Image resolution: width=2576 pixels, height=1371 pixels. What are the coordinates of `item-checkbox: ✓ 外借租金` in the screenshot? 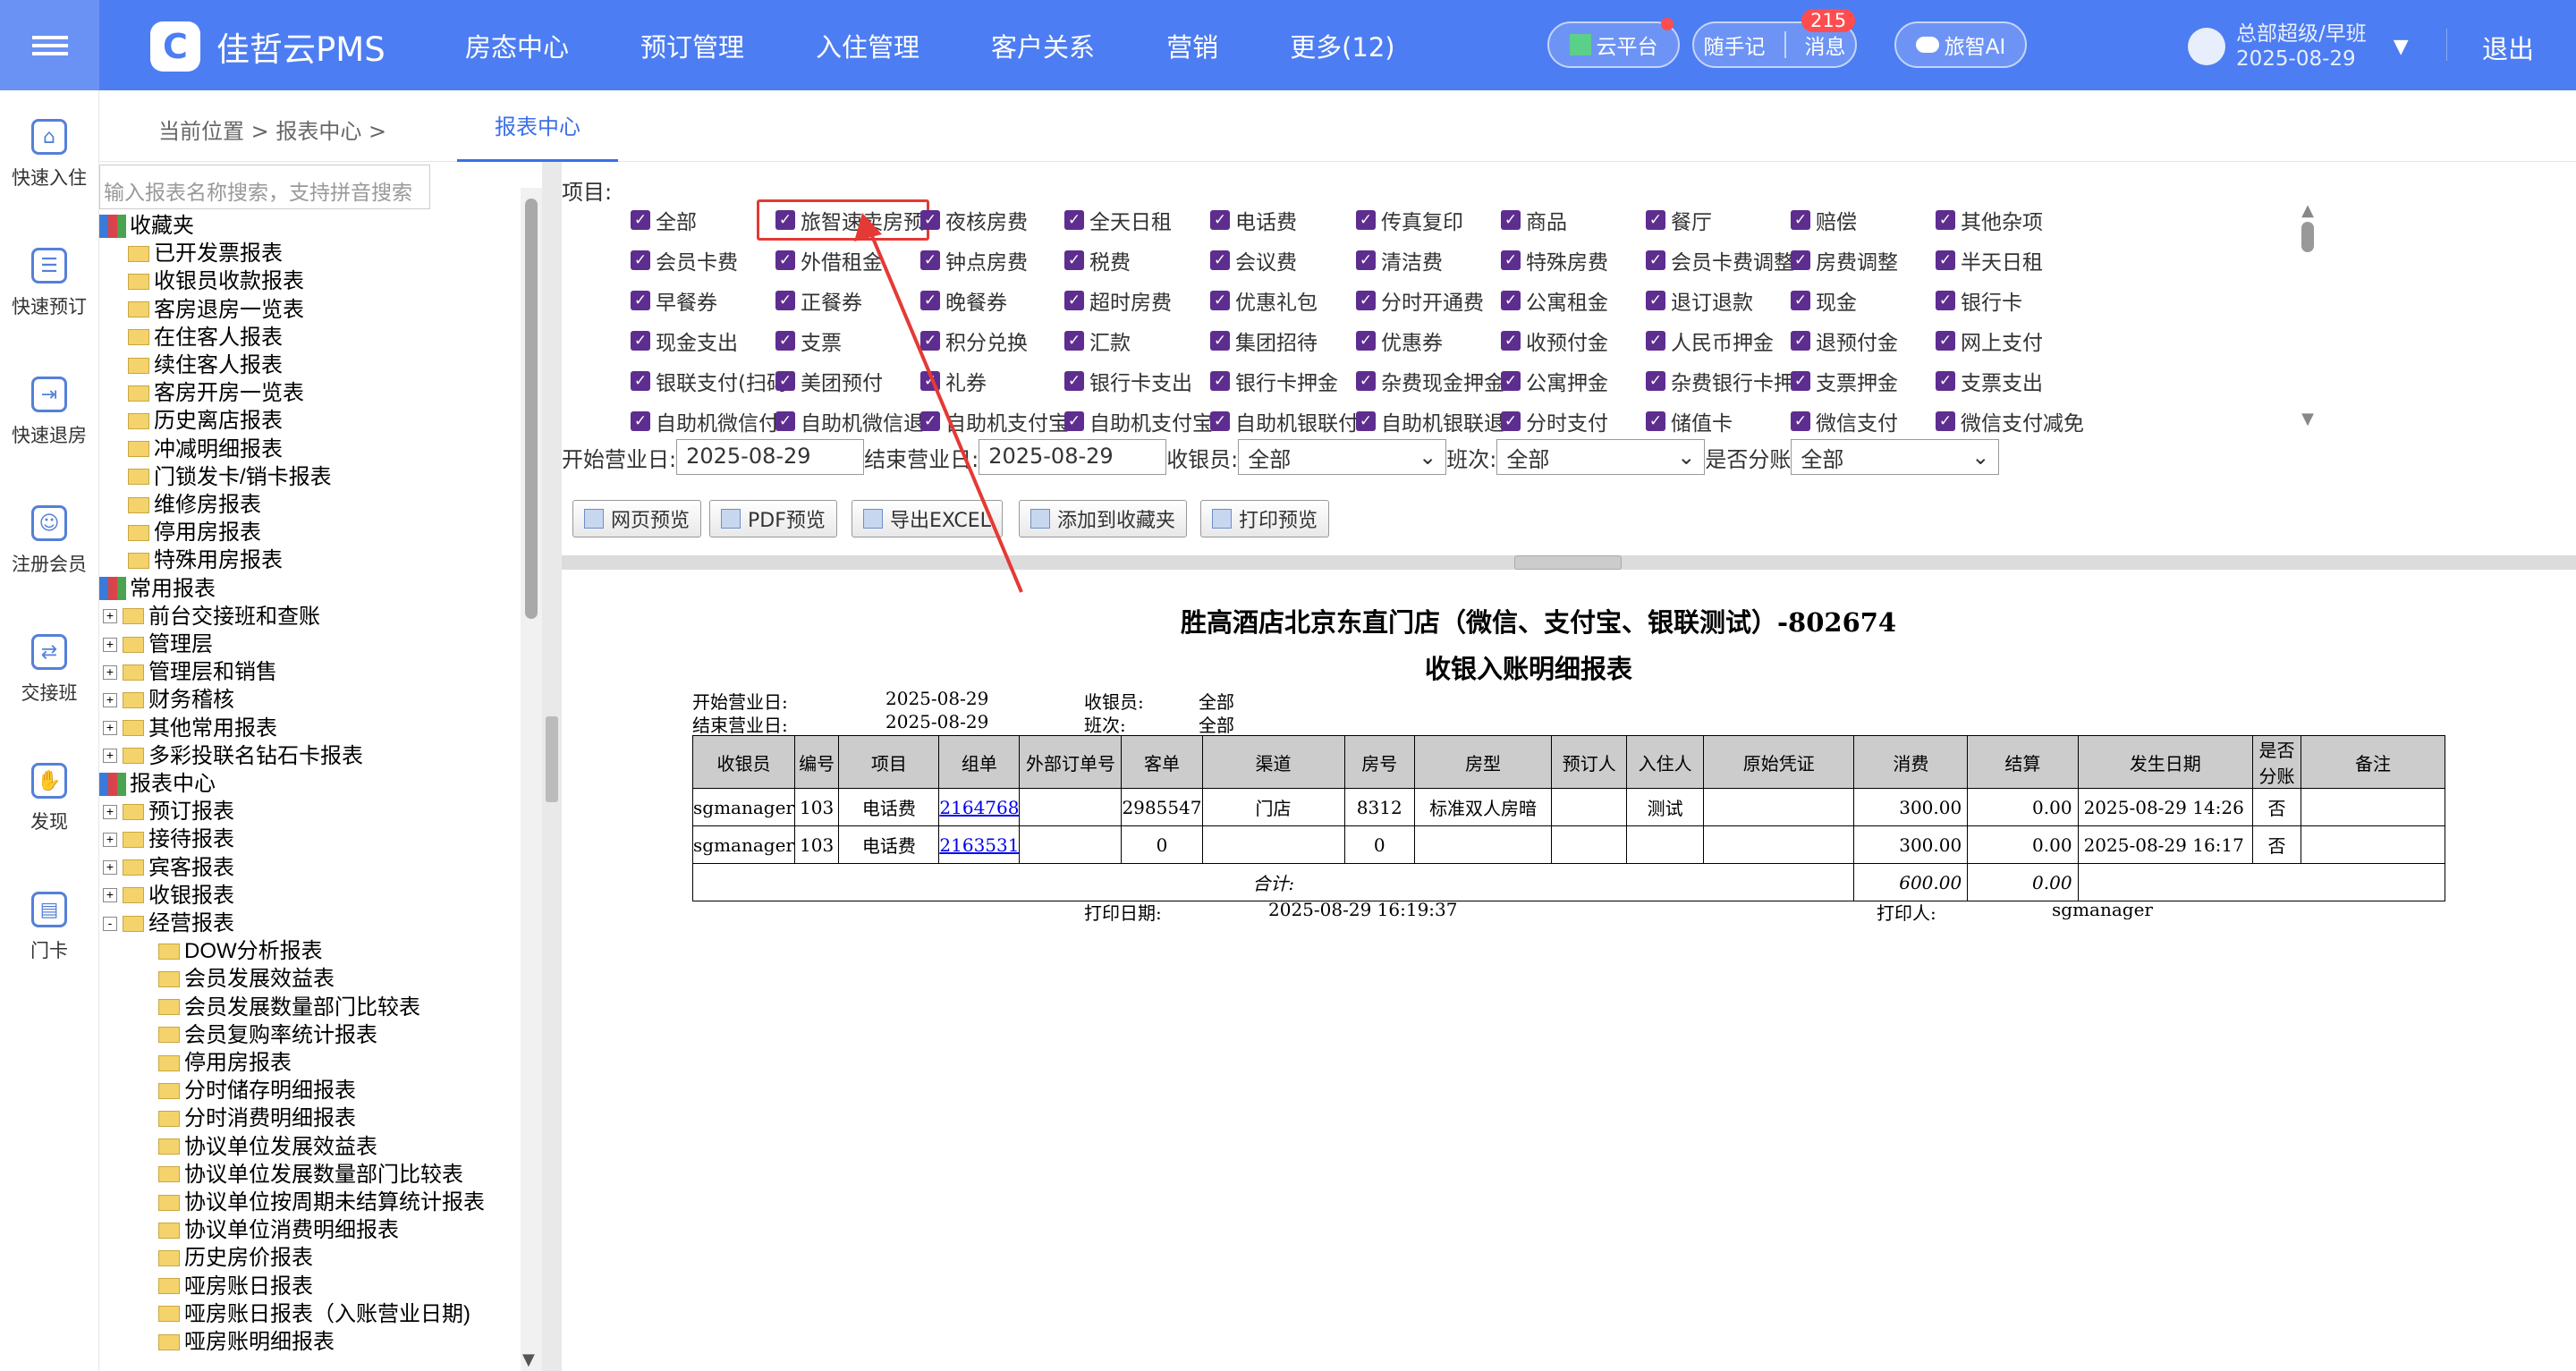 It's located at (829, 261).